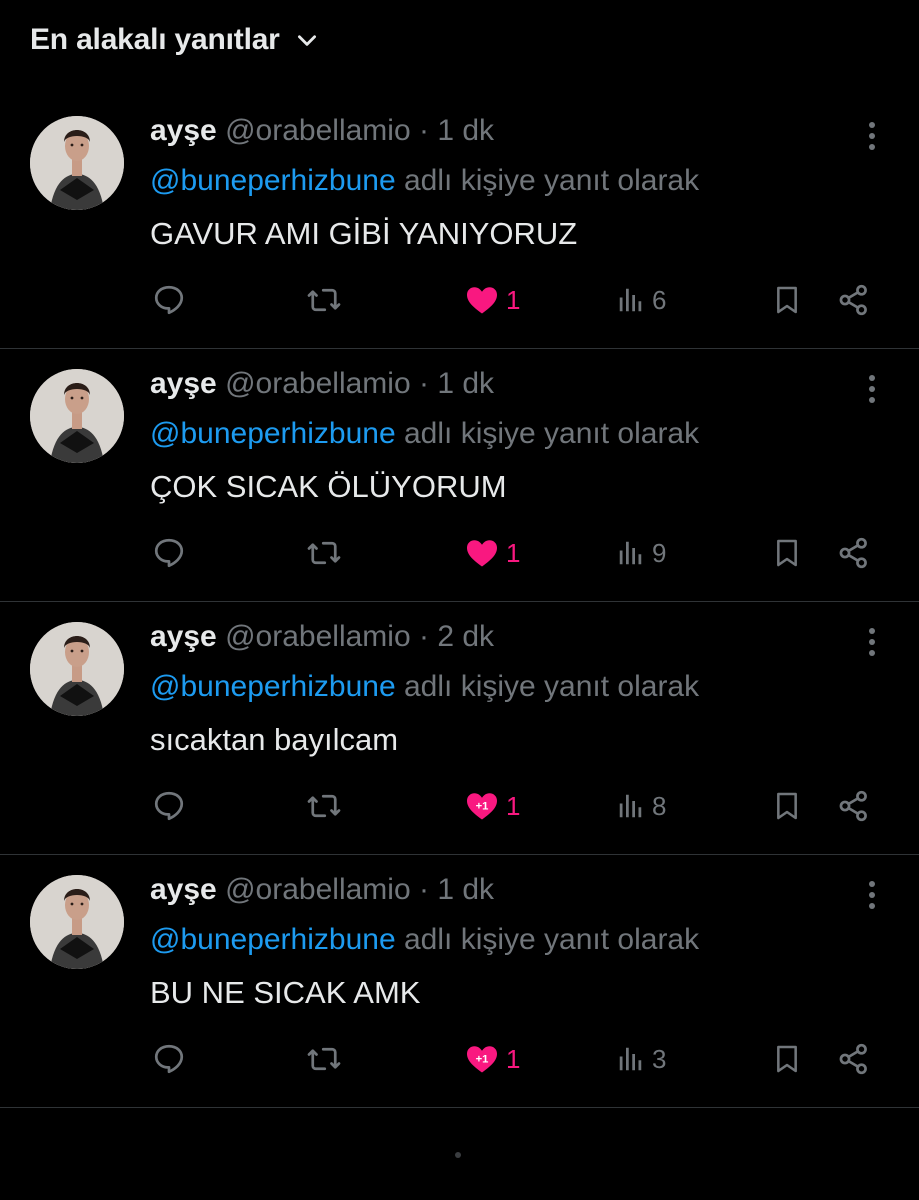 This screenshot has height=1200, width=919. I want to click on action-bar: +1 1 8, so click(459, 806).